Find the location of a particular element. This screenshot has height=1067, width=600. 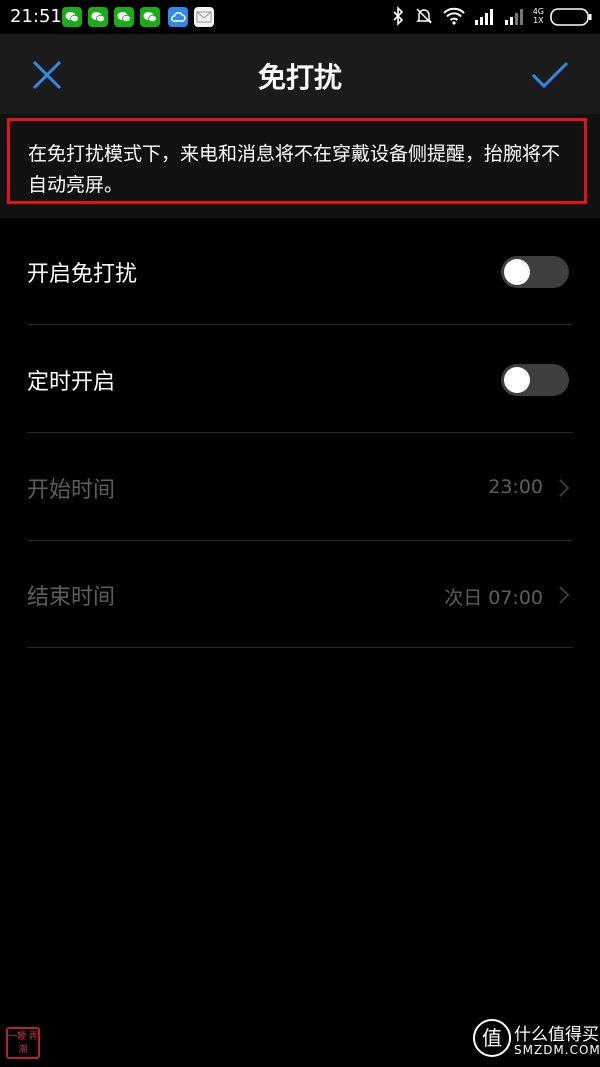

app-header: 免打扰 is located at coordinates (300, 74).